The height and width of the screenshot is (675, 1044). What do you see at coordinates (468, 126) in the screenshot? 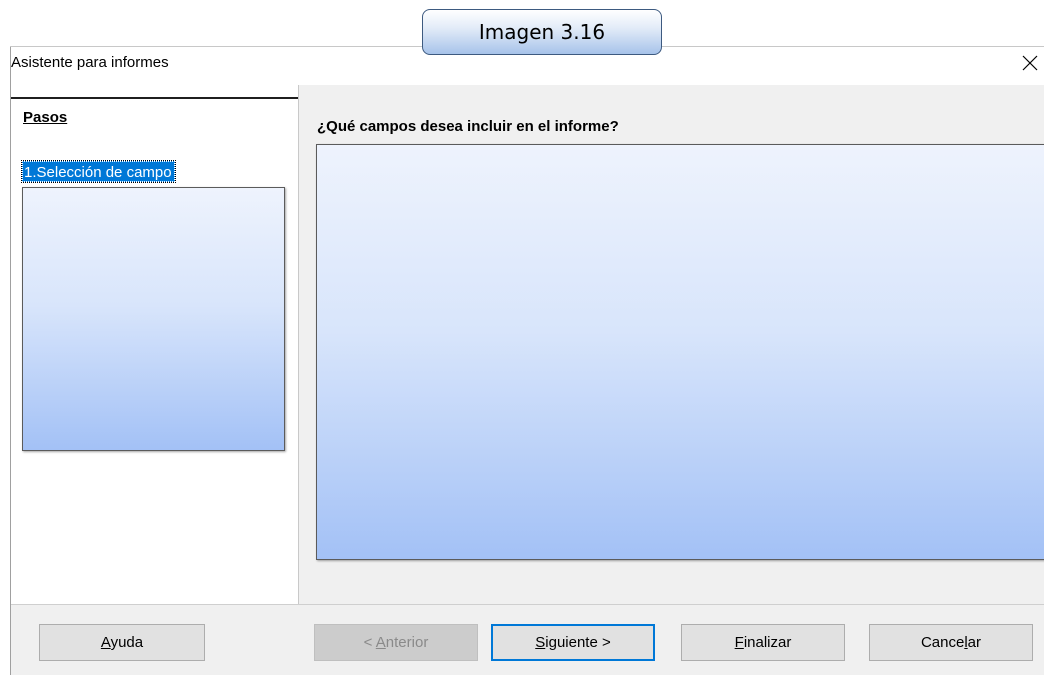
I see `fields-question: ¿Qué campos desea incluir en el informe?` at bounding box center [468, 126].